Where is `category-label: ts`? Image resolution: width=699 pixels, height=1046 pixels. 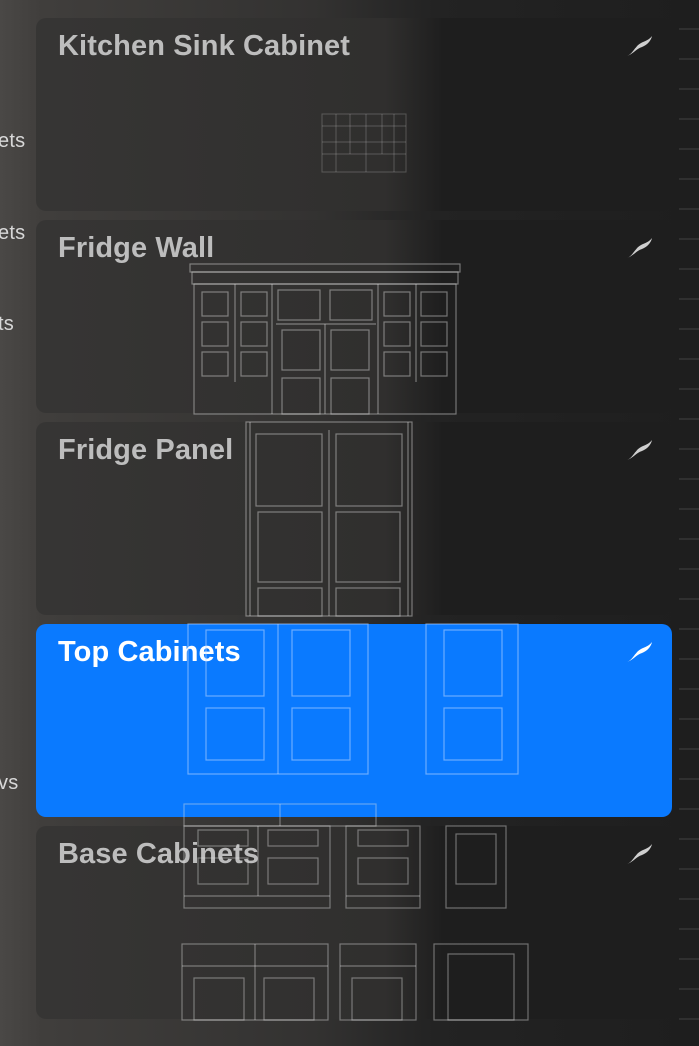
category-label: ts is located at coordinates (7, 324).